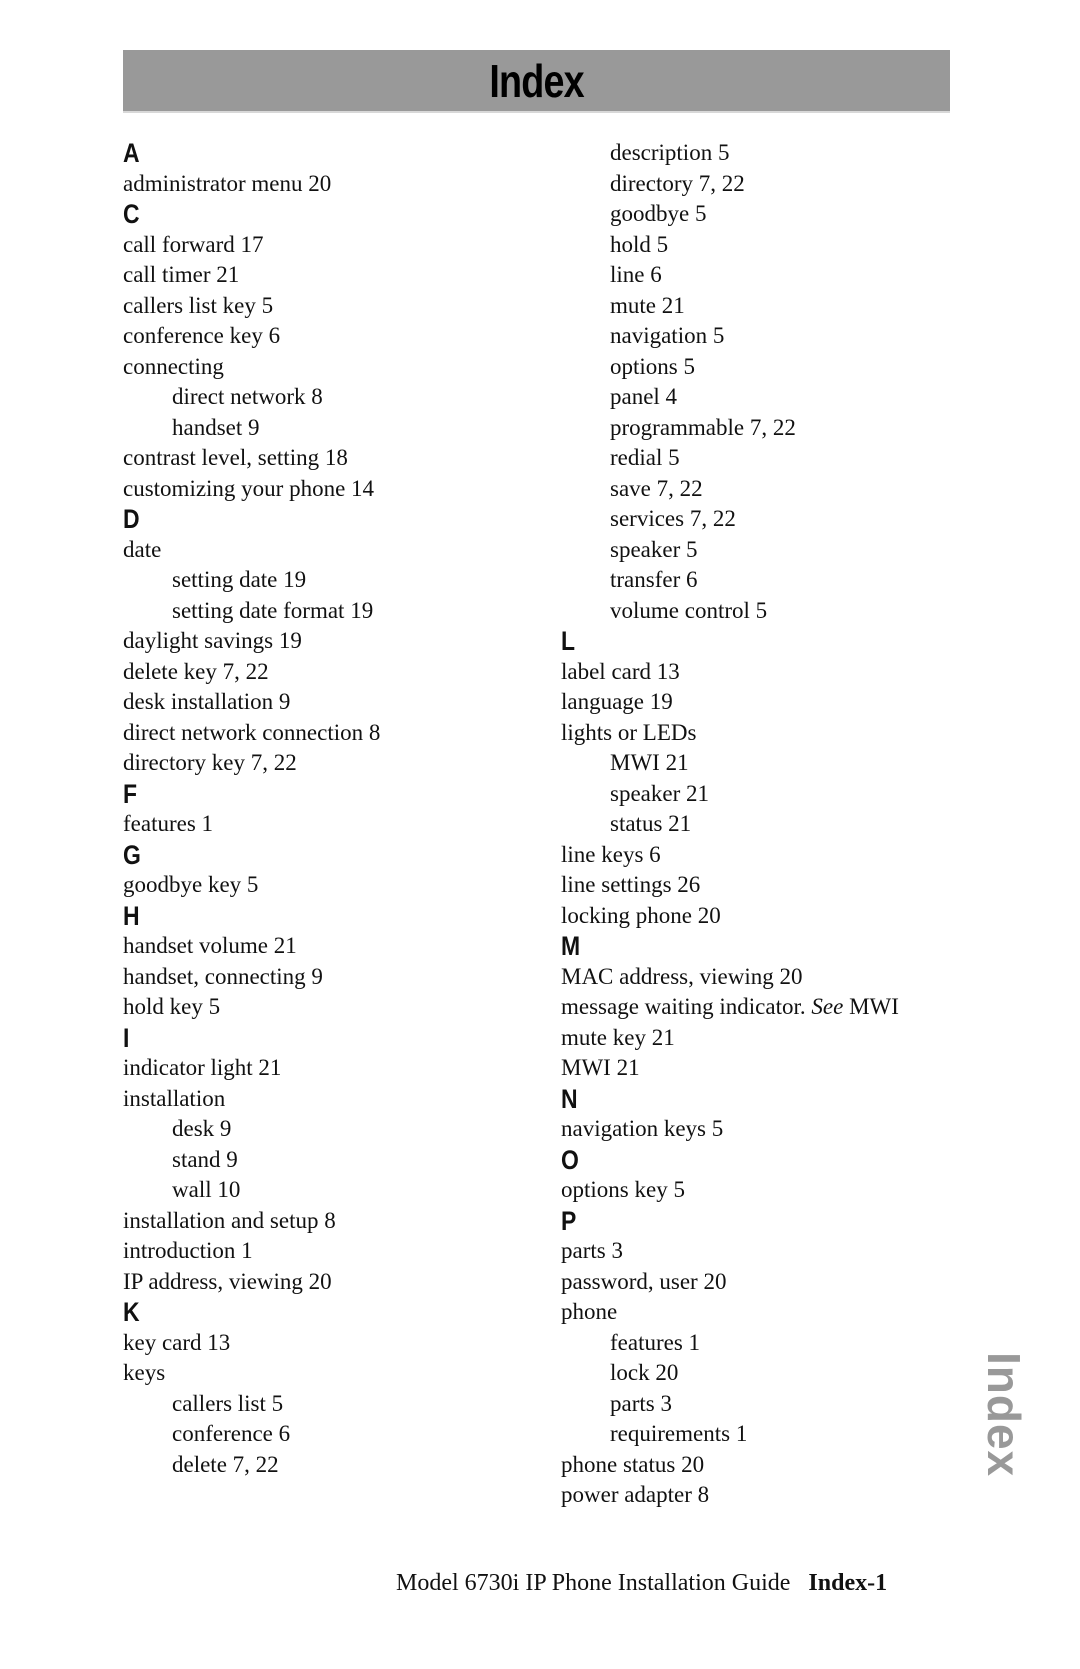 This screenshot has width=1080, height=1669. I want to click on index-subentry: requirements 1, so click(730, 1434).